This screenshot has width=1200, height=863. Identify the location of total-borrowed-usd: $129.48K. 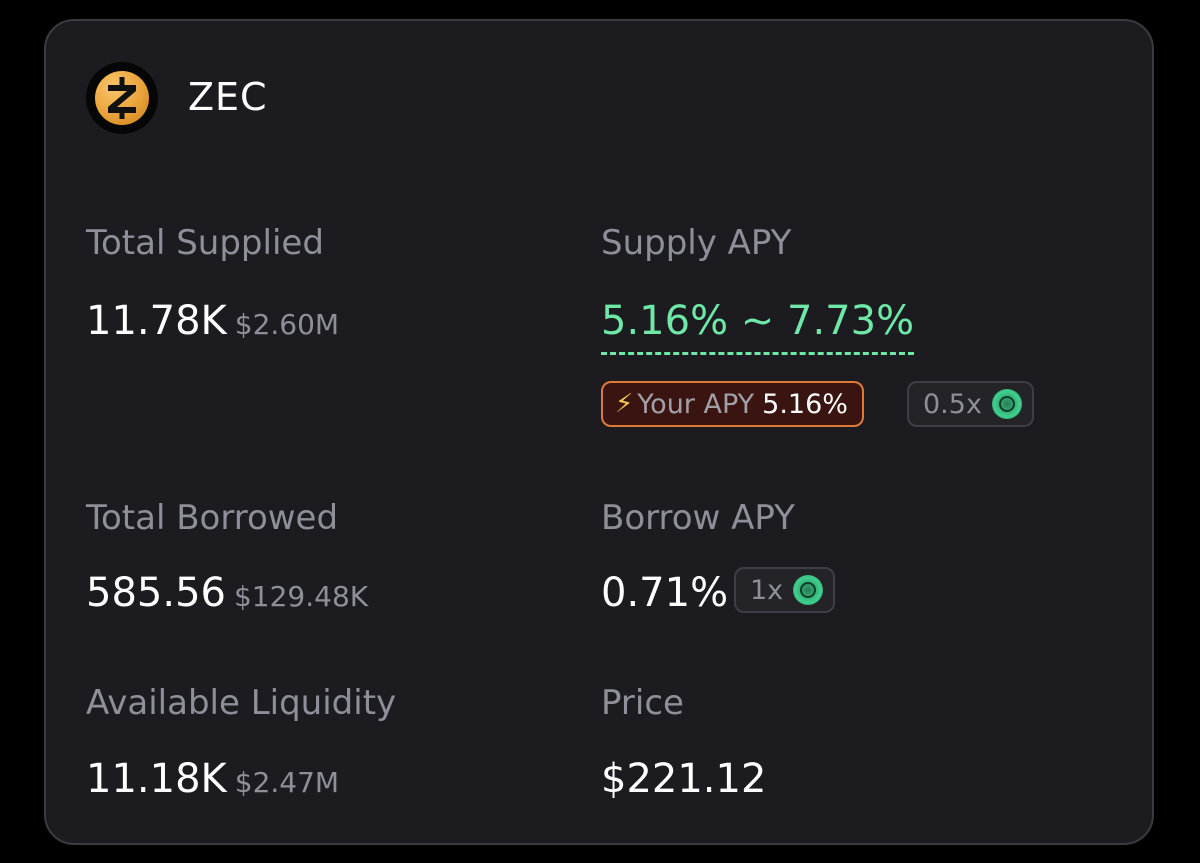
(301, 596).